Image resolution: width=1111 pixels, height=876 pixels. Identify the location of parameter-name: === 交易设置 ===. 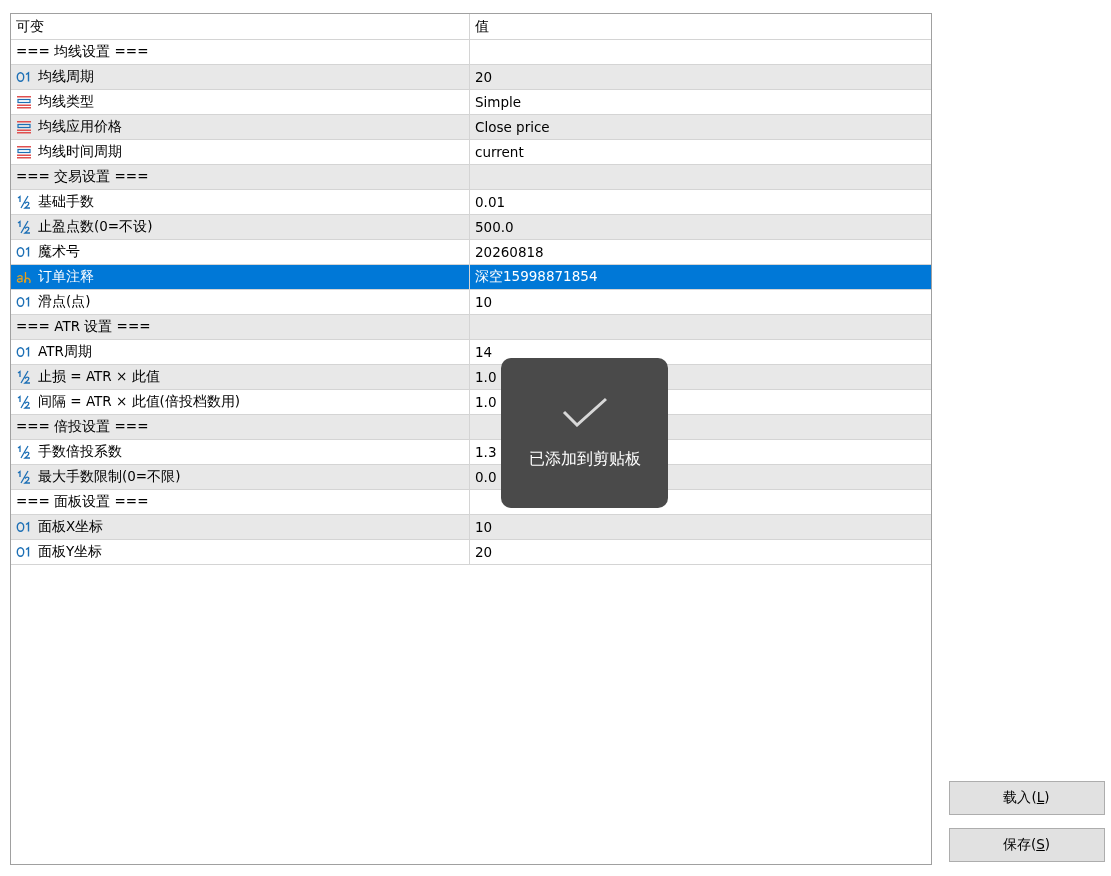
(82, 177).